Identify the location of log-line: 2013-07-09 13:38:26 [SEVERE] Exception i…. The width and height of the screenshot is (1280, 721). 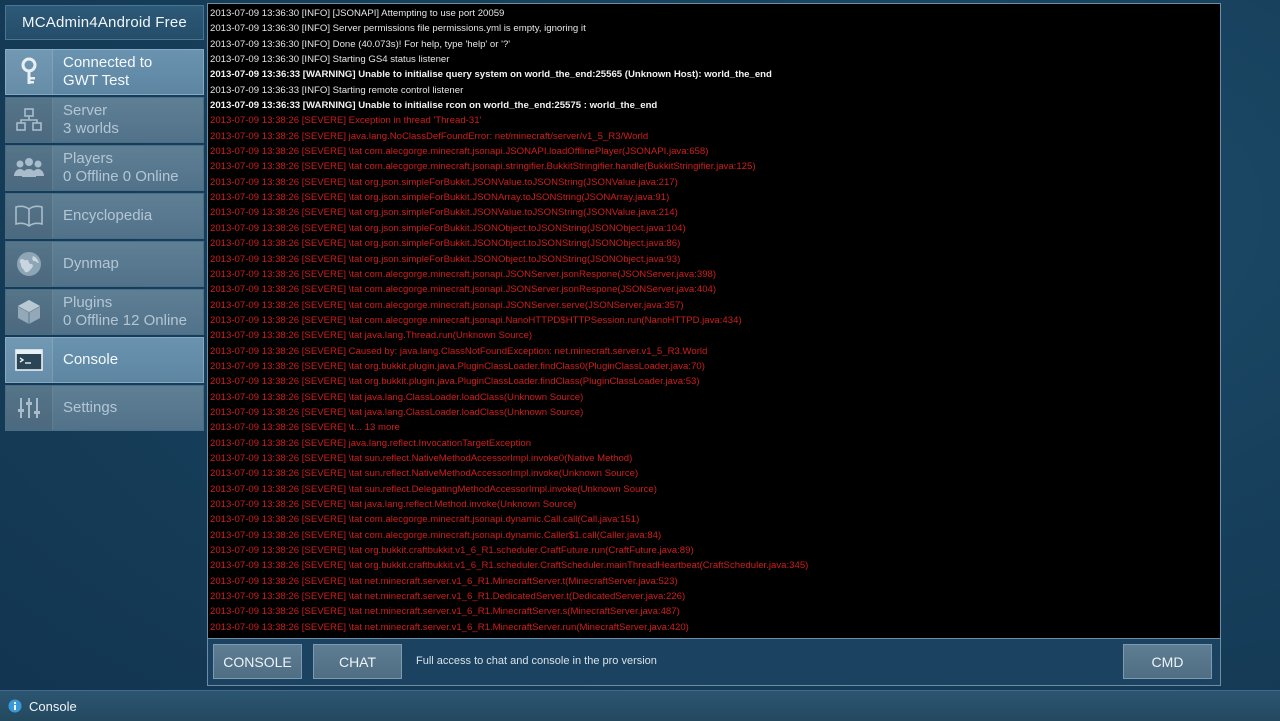
(346, 121).